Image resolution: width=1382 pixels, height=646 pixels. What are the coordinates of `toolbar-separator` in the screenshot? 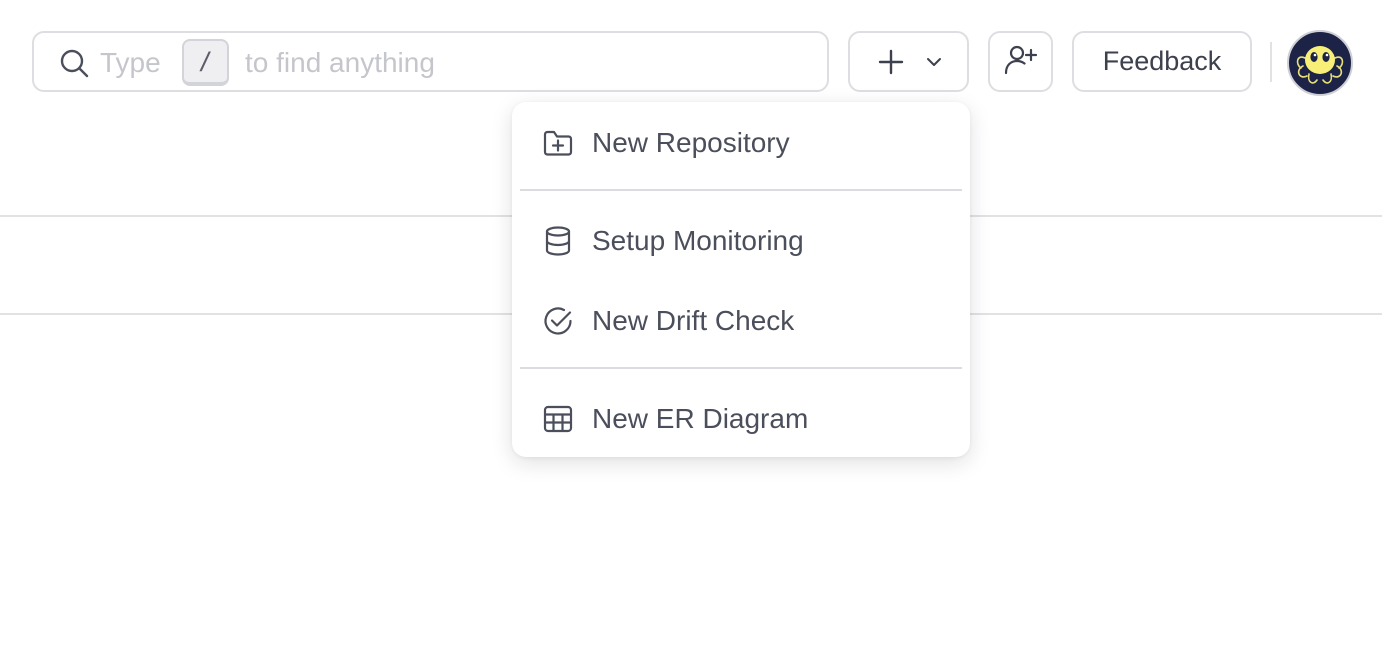 It's located at (1271, 62).